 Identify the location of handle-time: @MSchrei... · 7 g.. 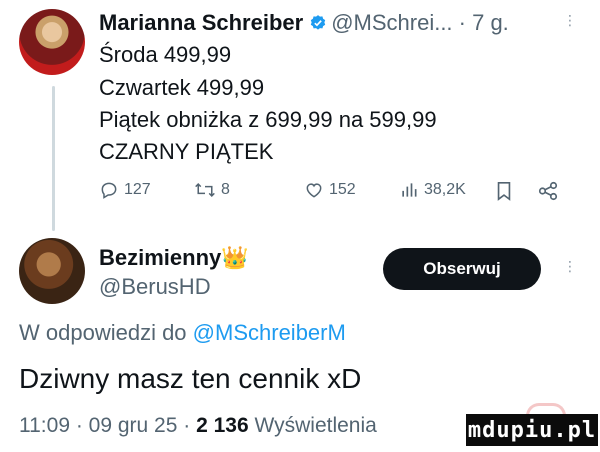
(420, 22).